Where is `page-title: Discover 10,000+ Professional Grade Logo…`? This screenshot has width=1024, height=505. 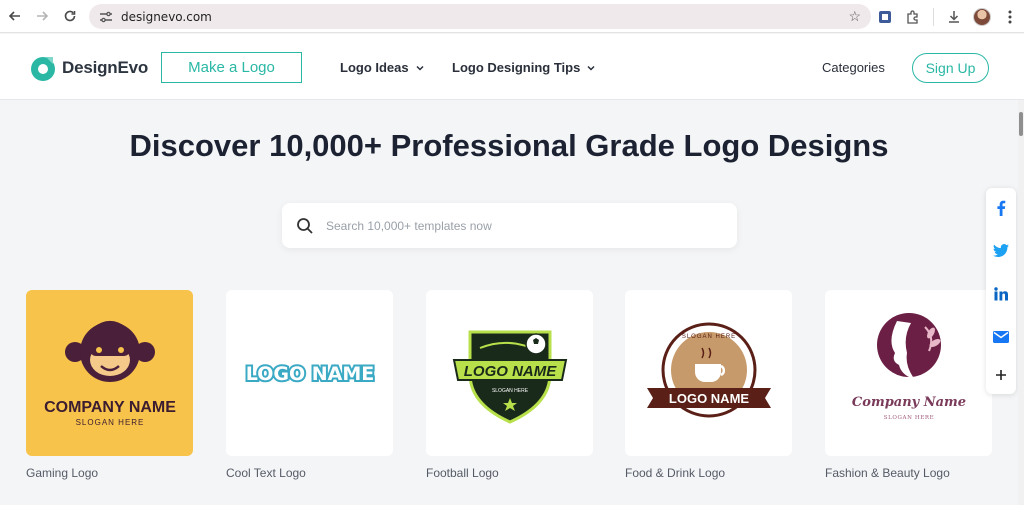
page-title: Discover 10,000+ Professional Grade Logo… is located at coordinates (509, 145).